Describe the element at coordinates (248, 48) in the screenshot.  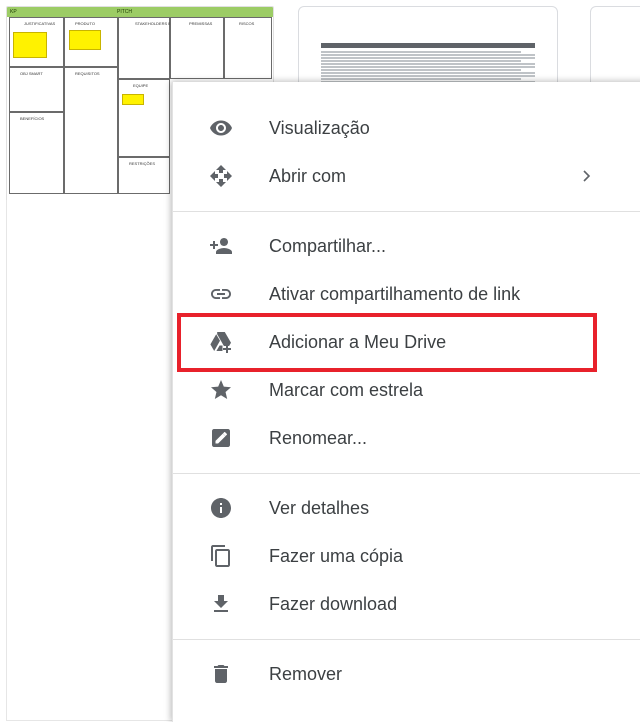
I see `canvas-cell: RISCOS` at that location.